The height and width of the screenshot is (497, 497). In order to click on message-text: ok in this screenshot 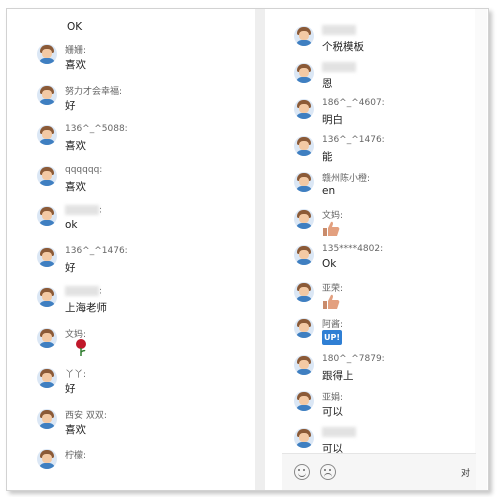, I will do `click(71, 225)`.